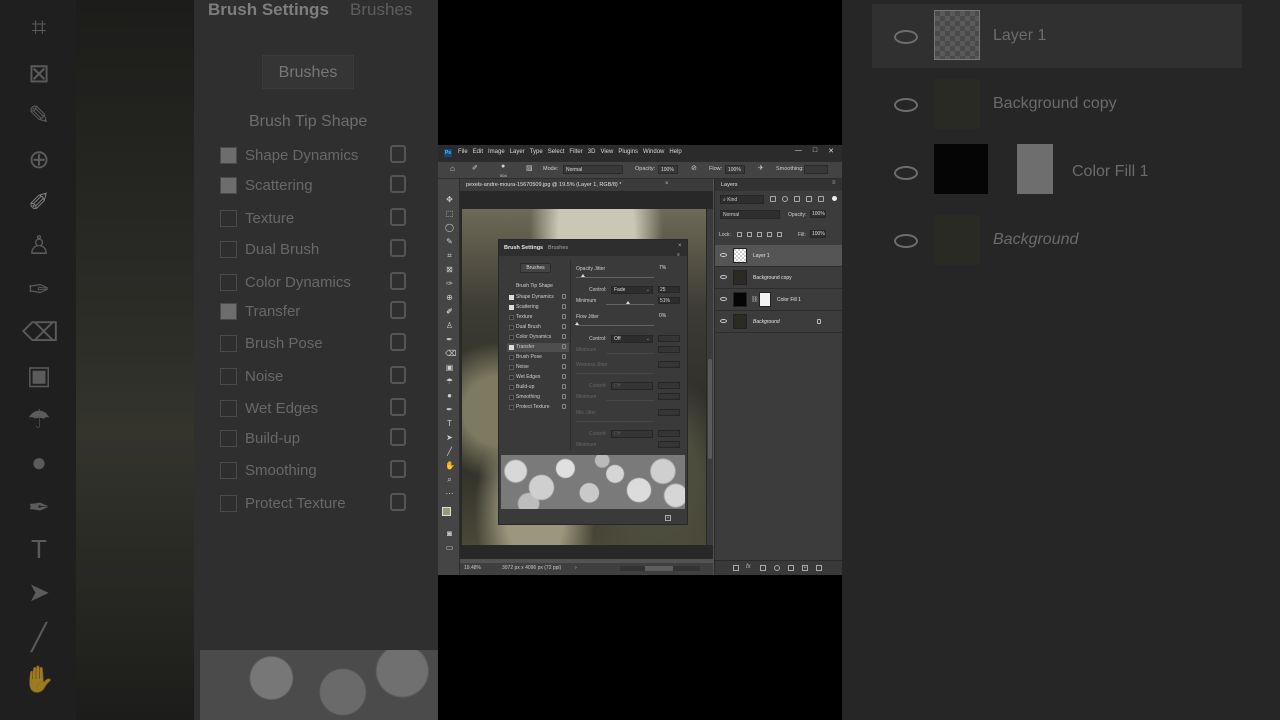  Describe the element at coordinates (538, 297) in the screenshot. I see `brush-setting-item: Shape Dynamics` at that location.